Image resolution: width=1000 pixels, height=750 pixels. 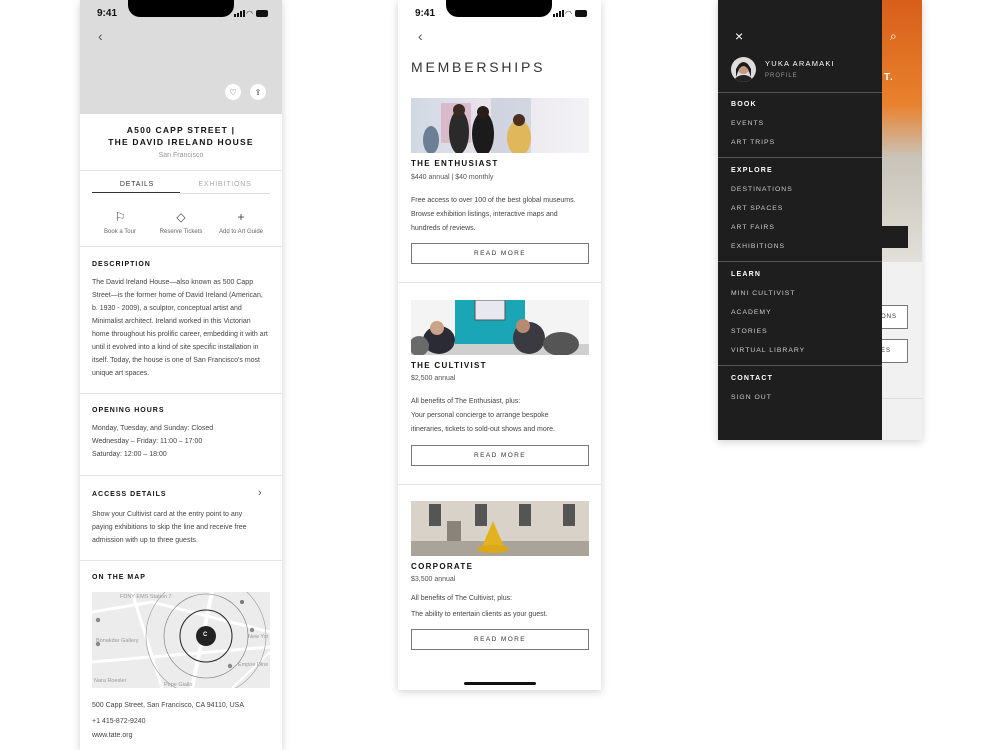 I want to click on map-label: Bonakdar Gallery, so click(x=117, y=641).